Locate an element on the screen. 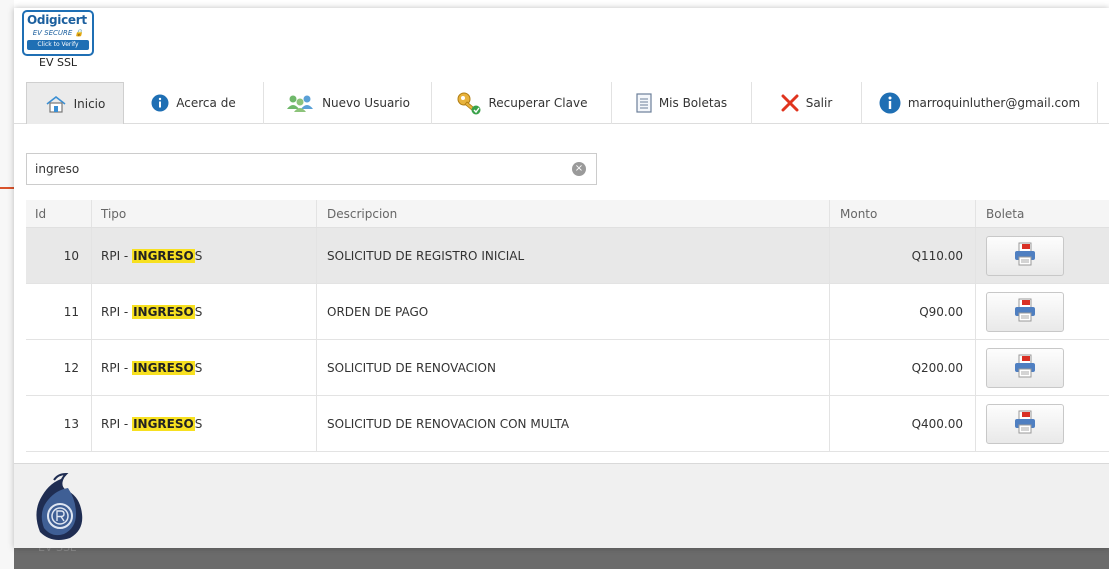 This screenshot has height=569, width=1109. cell-id: 10 is located at coordinates (59, 255).